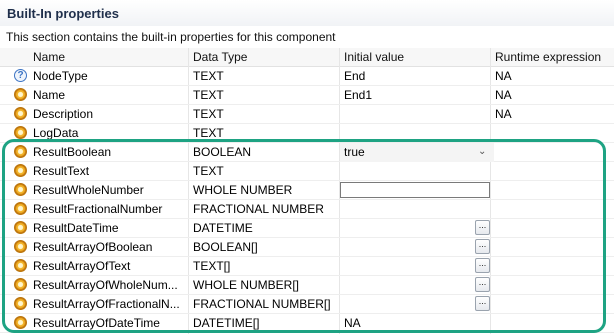 This screenshot has width=614, height=334. What do you see at coordinates (414, 323) in the screenshot?
I see `property-initial-value: NA` at bounding box center [414, 323].